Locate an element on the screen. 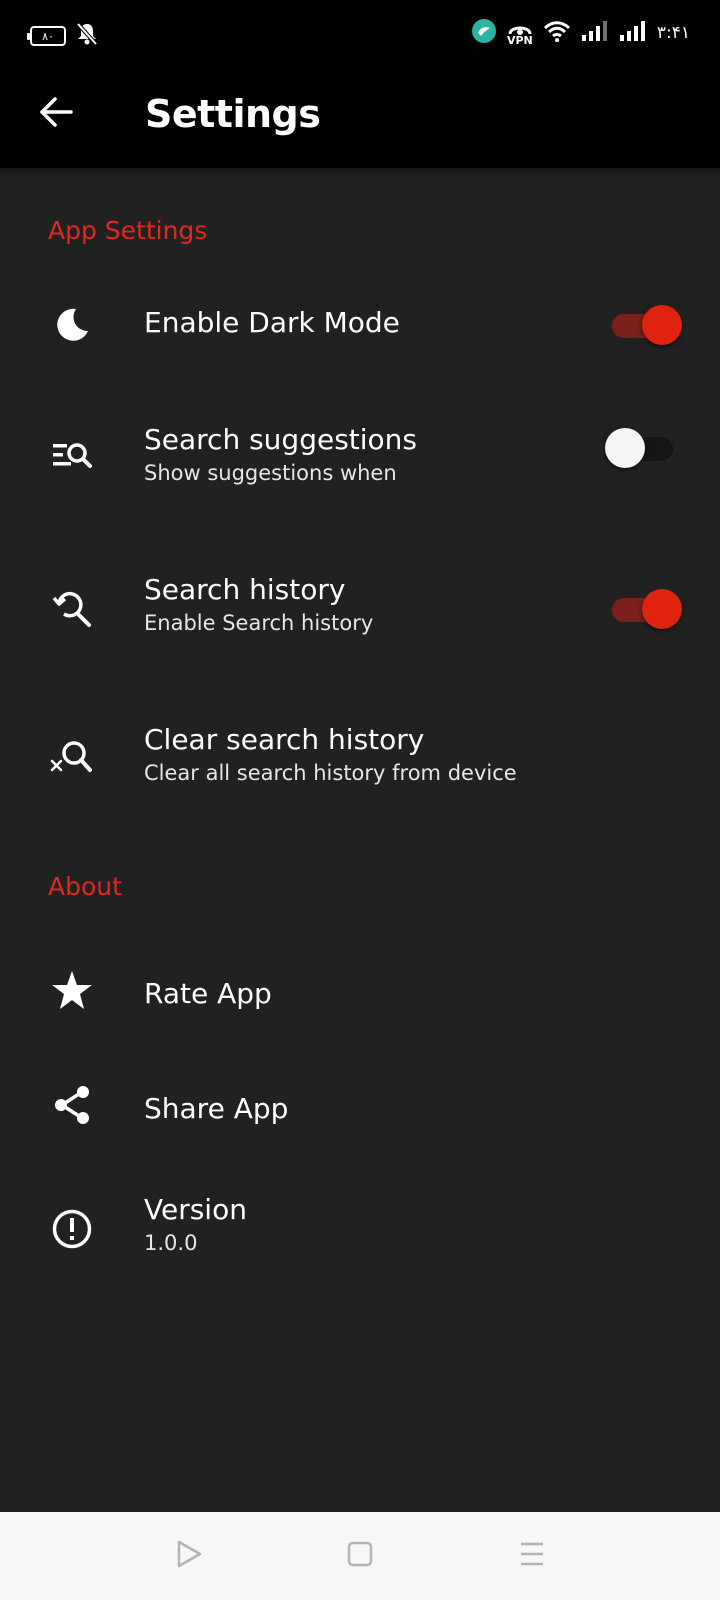 The image size is (720, 1600). page-title: Settings is located at coordinates (233, 114).